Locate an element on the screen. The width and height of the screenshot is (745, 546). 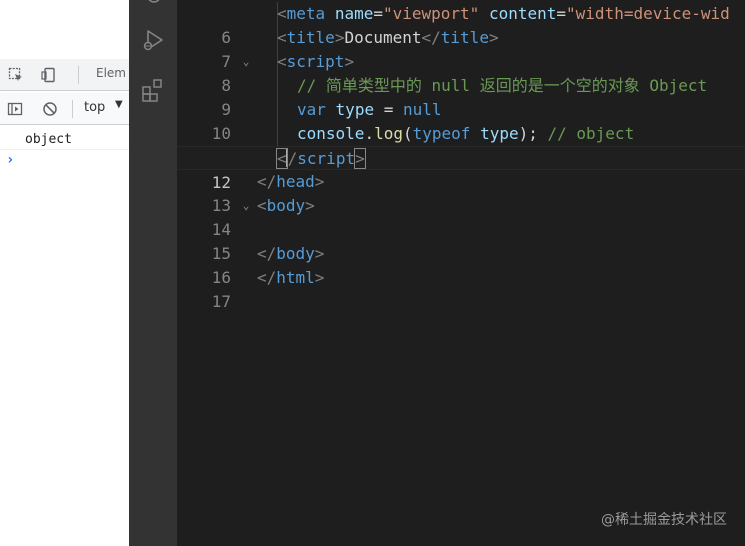
device-toolbar-icon is located at coordinates (48, 75).